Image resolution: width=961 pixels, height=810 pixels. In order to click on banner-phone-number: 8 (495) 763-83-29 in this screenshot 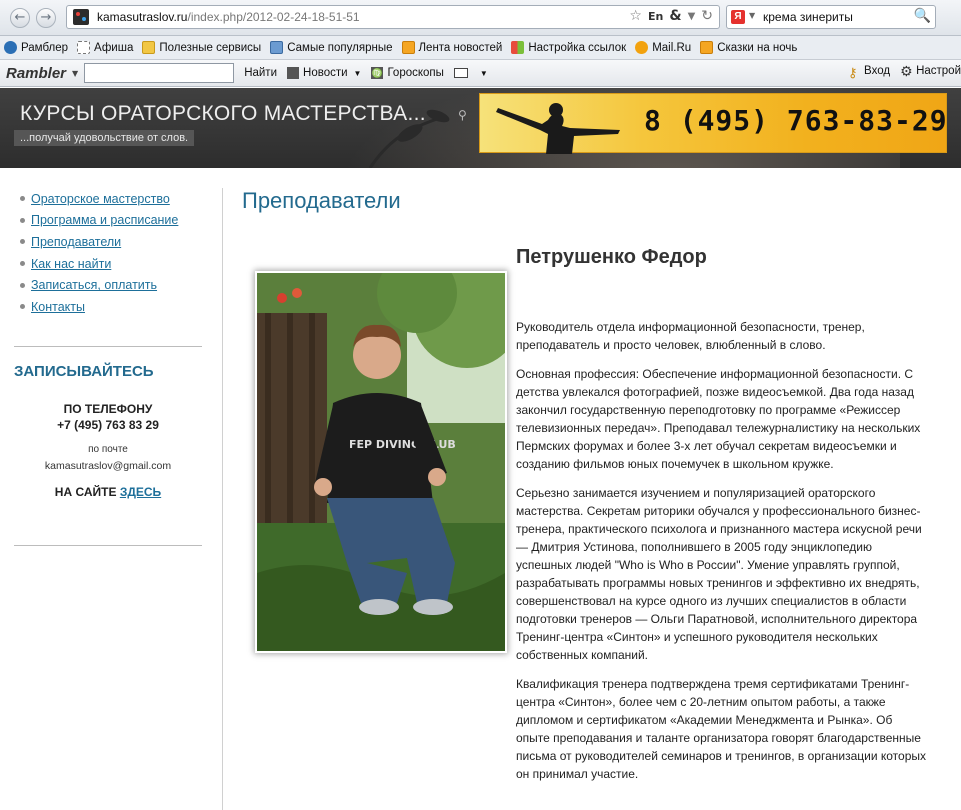, I will do `click(796, 120)`.